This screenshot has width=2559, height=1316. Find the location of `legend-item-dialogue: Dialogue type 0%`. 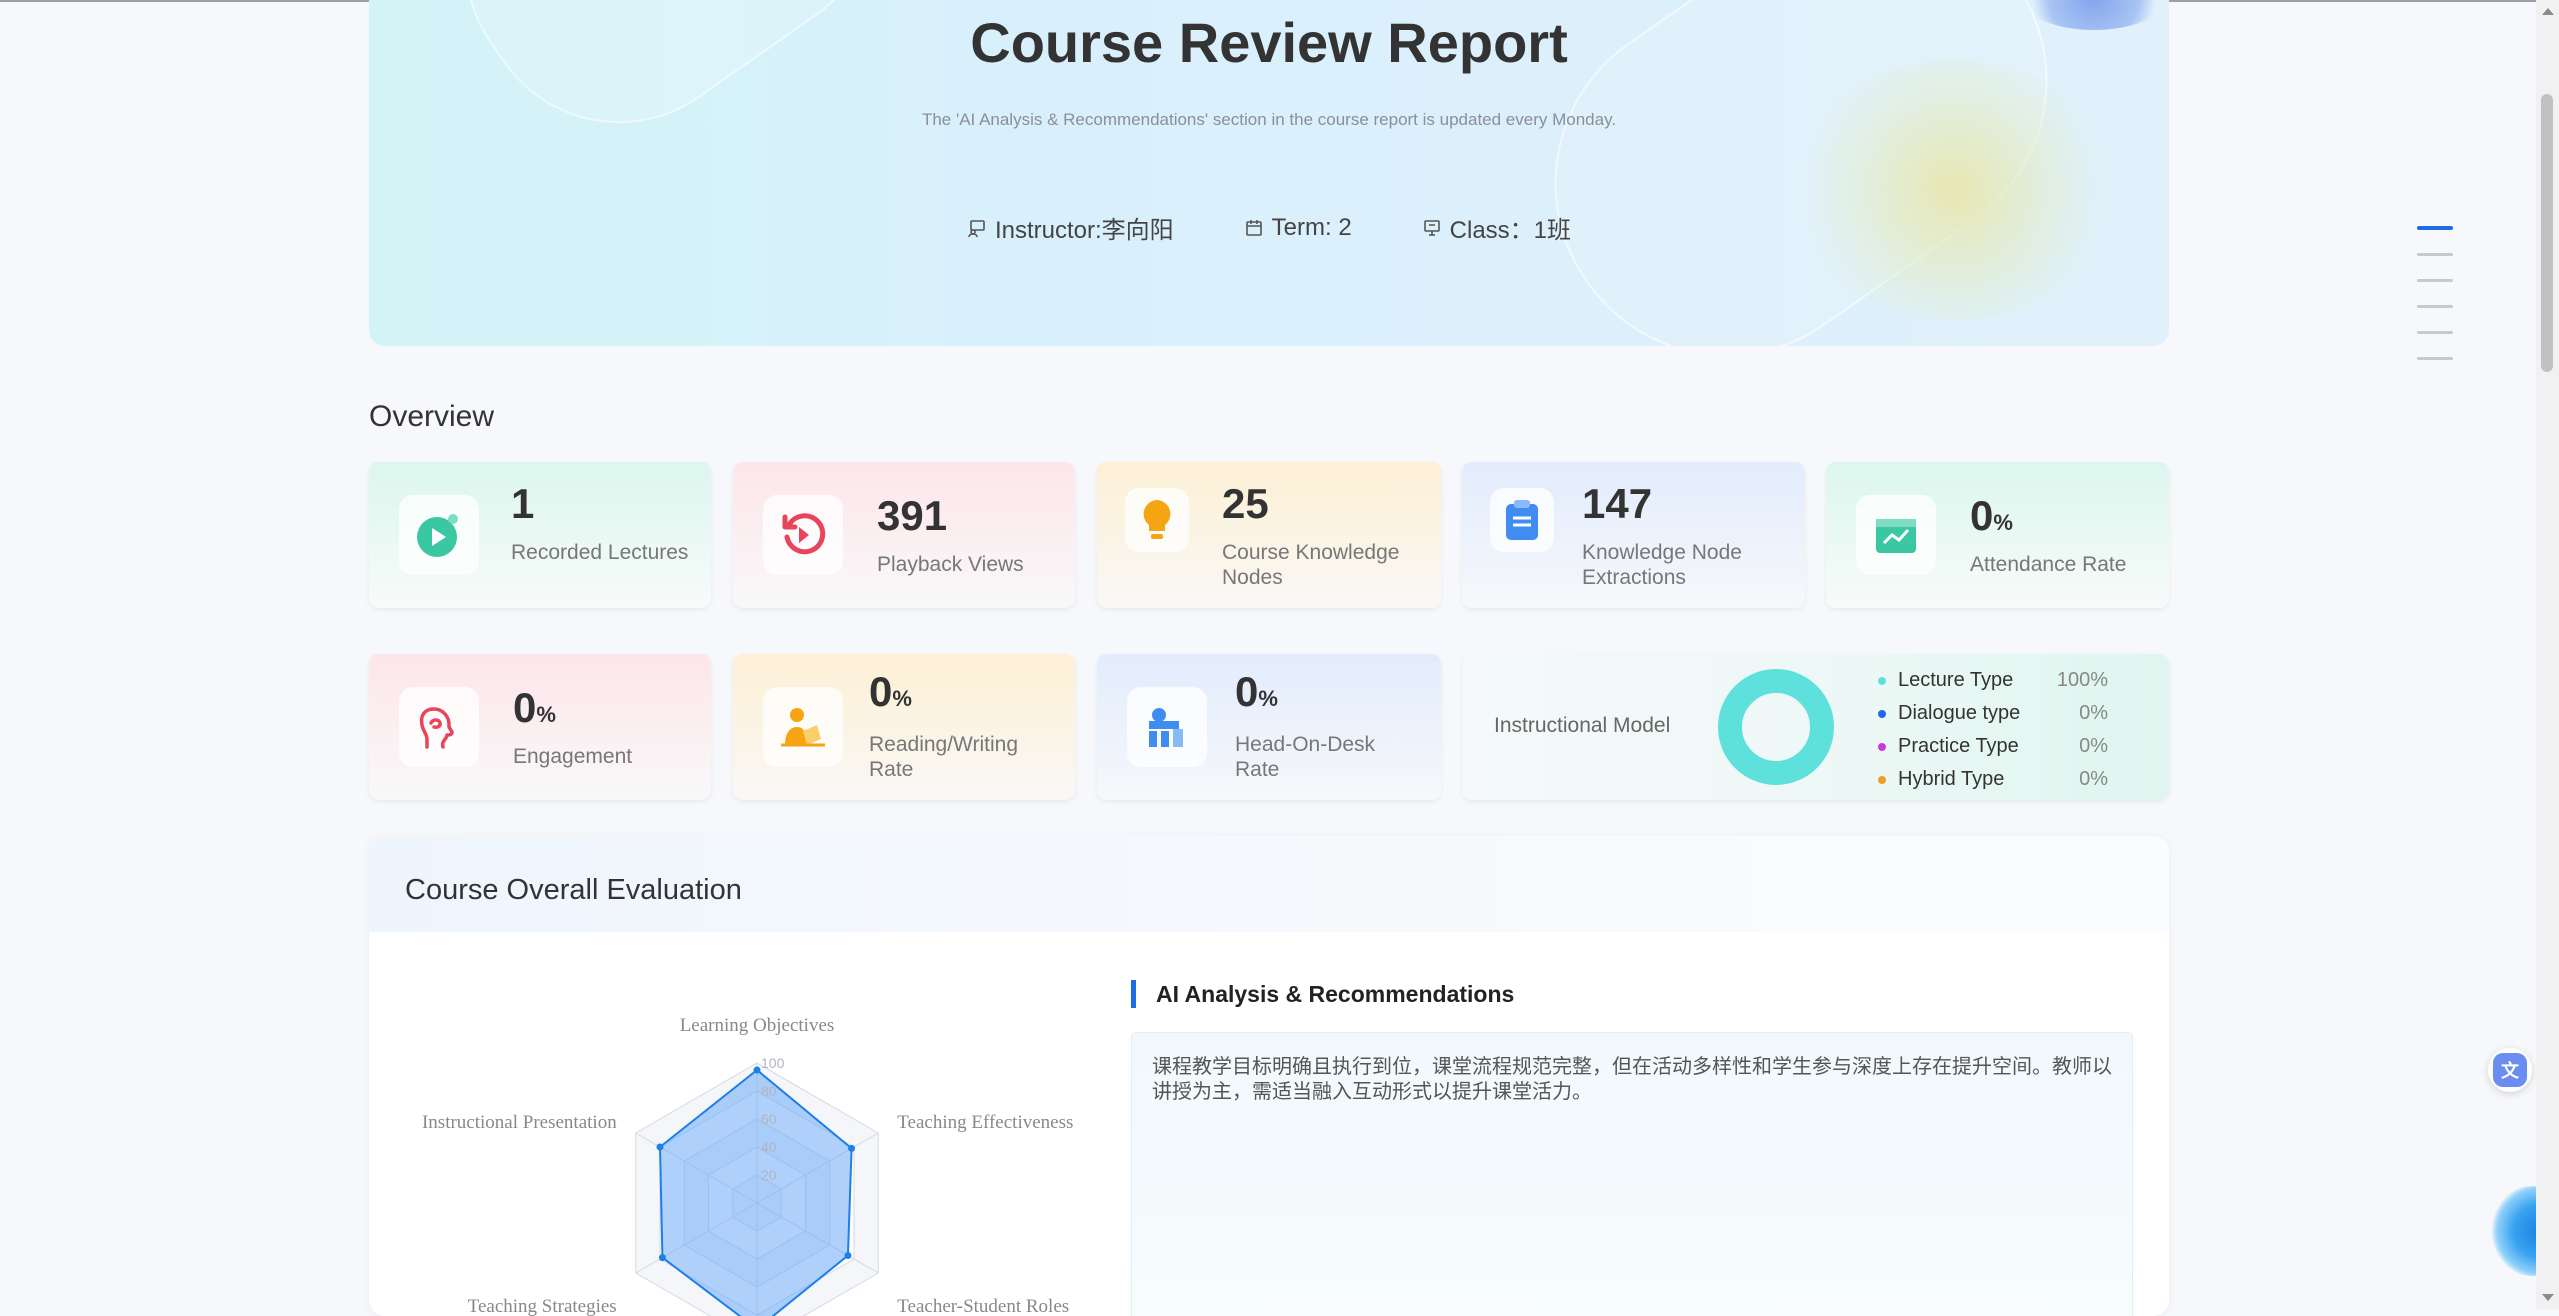

legend-item-dialogue: Dialogue type 0% is located at coordinates (1993, 713).